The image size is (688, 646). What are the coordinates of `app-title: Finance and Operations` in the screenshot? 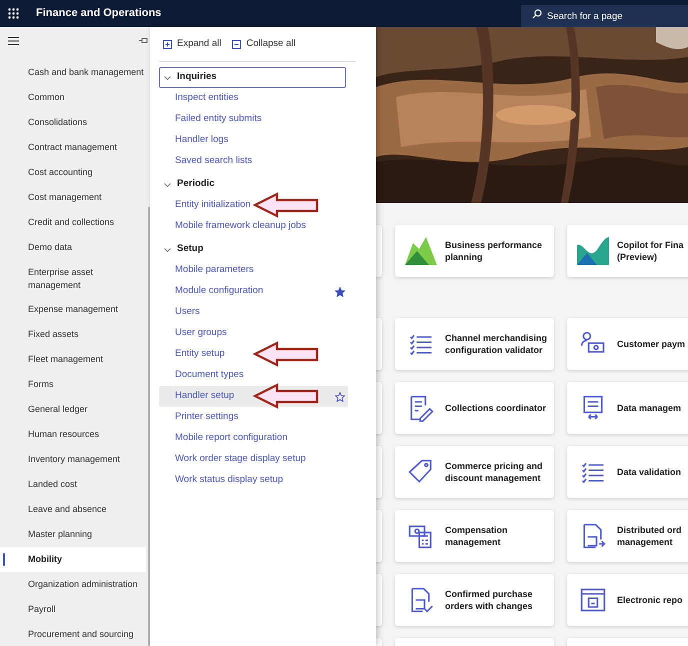 It's located at (99, 14).